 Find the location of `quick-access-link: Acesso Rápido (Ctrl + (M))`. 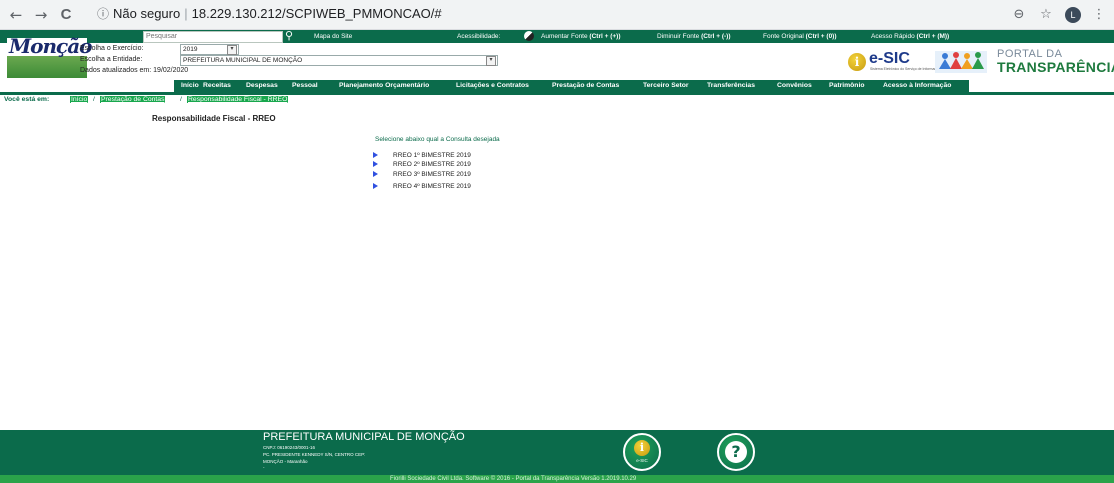

quick-access-link: Acesso Rápido (Ctrl + (M)) is located at coordinates (910, 36).